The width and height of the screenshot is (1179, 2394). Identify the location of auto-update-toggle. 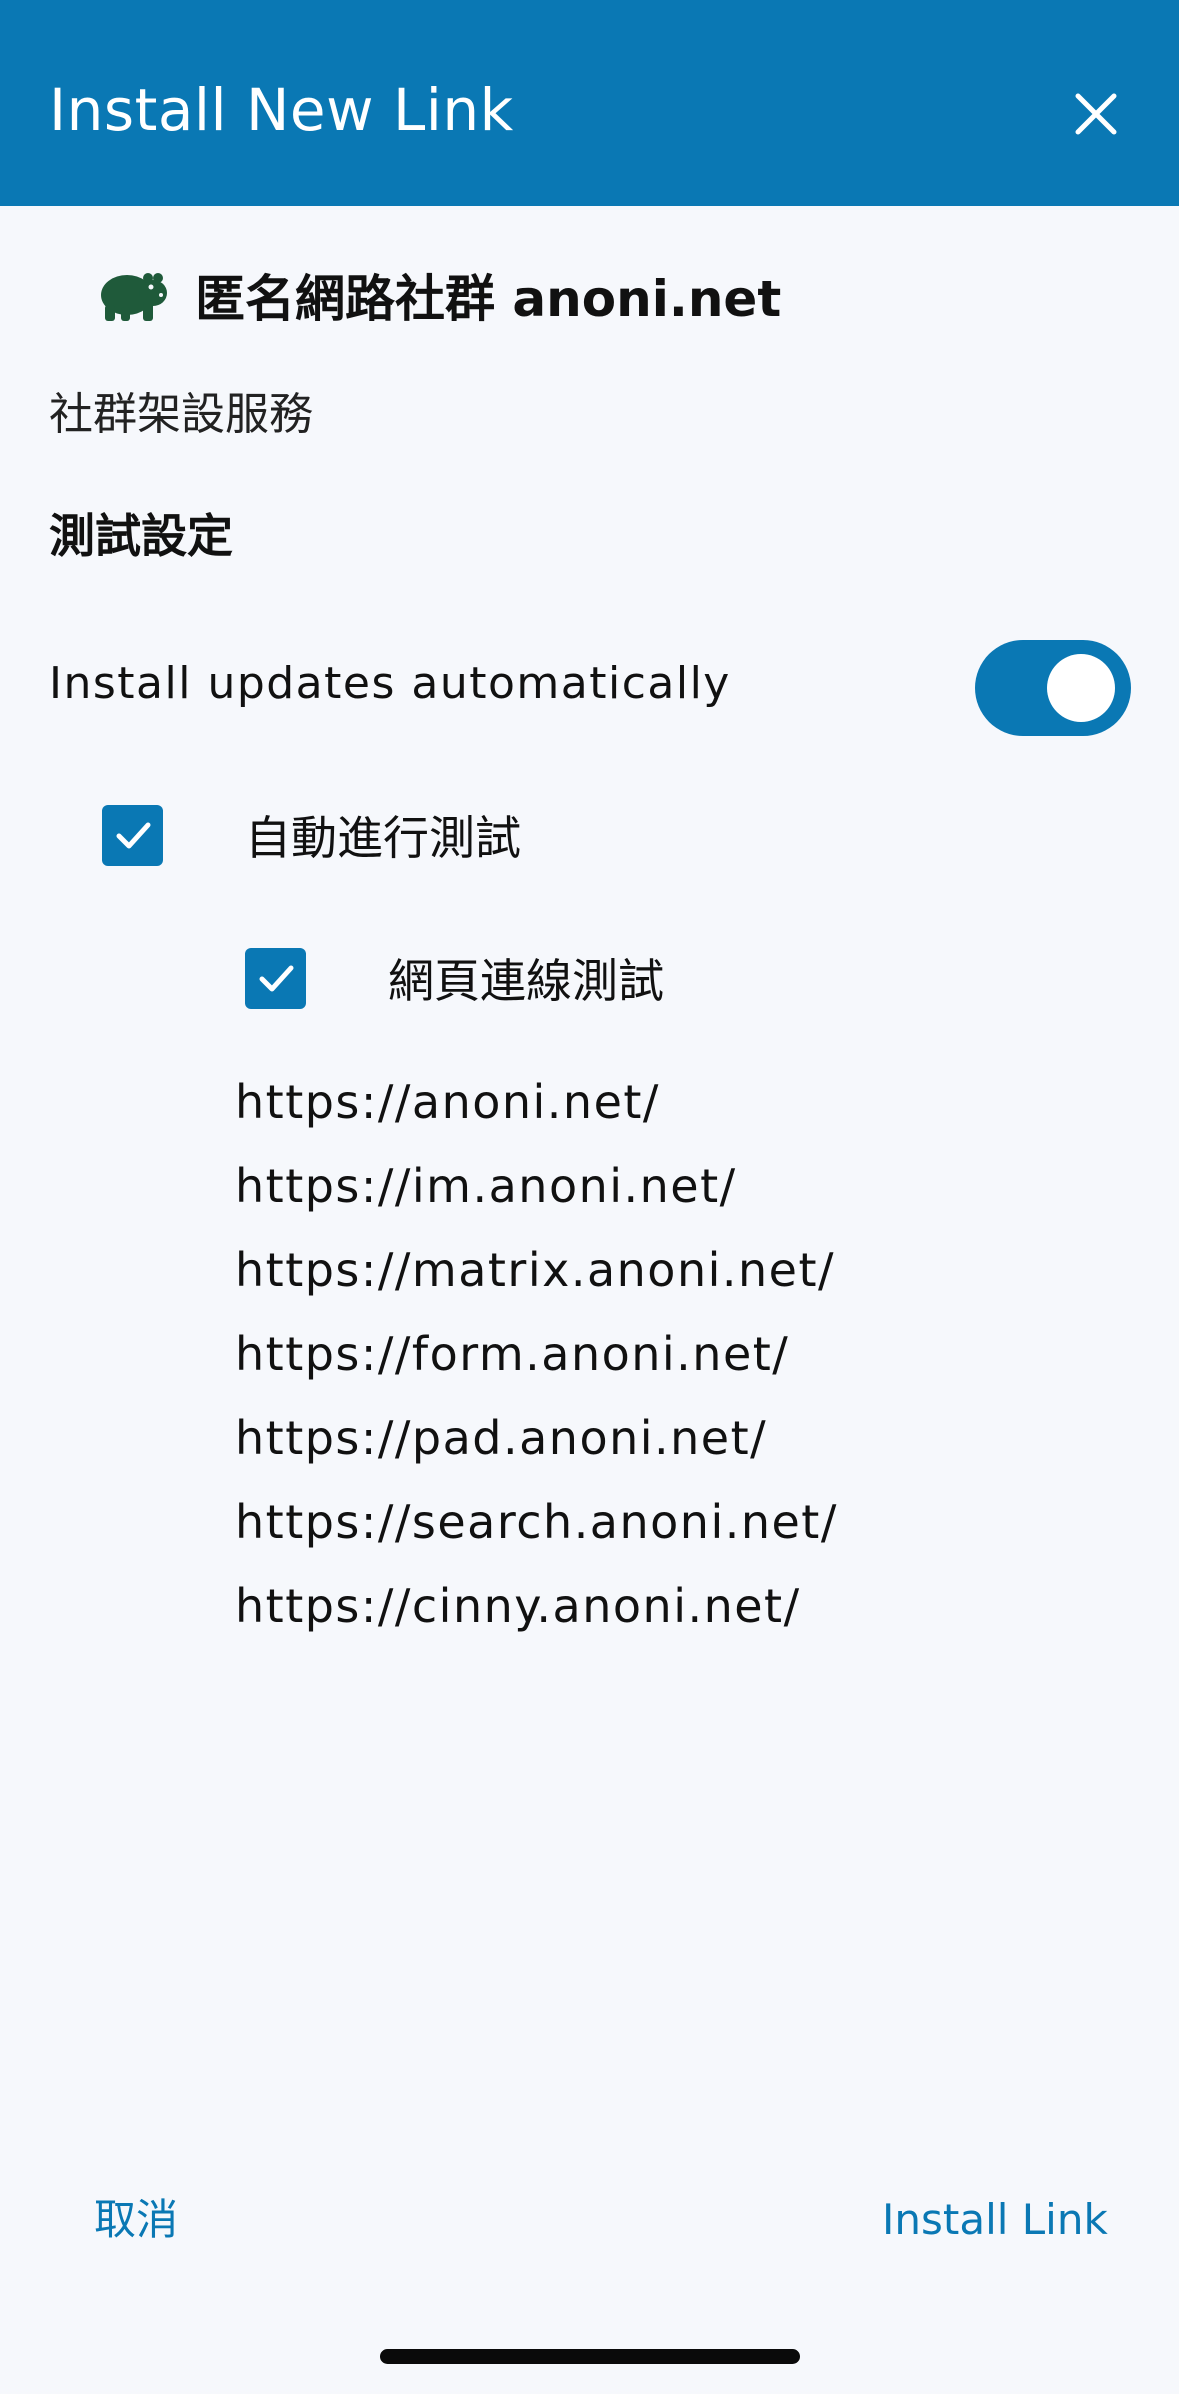
(1053, 688).